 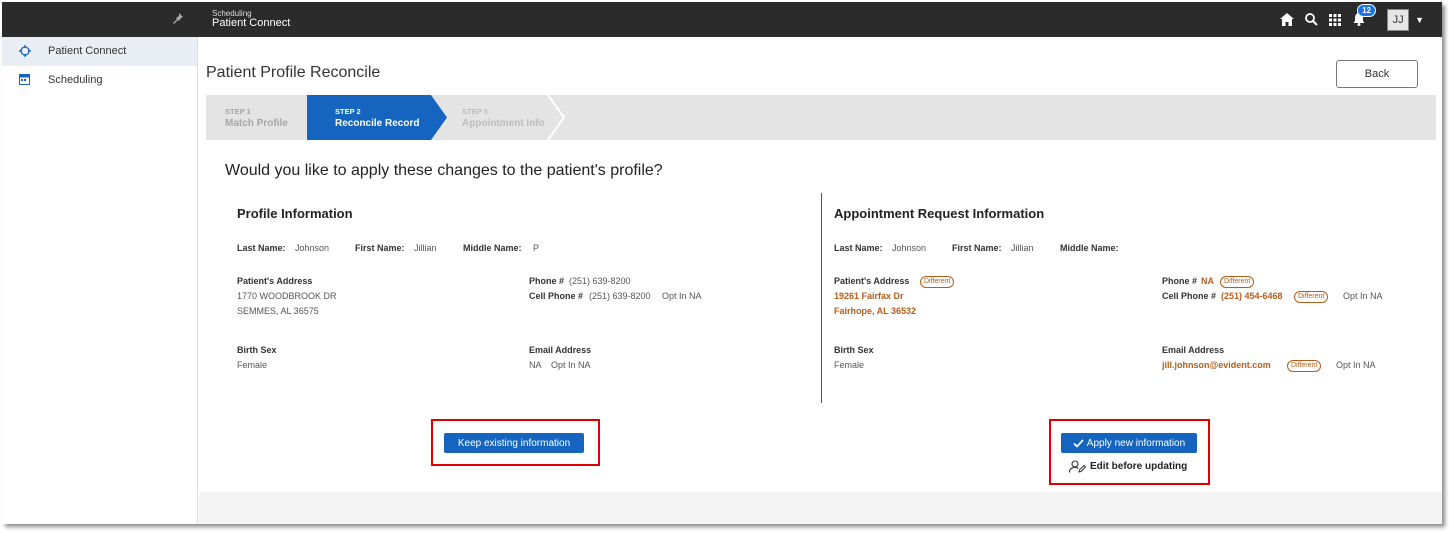 What do you see at coordinates (1311, 20) in the screenshot?
I see `search-icon` at bounding box center [1311, 20].